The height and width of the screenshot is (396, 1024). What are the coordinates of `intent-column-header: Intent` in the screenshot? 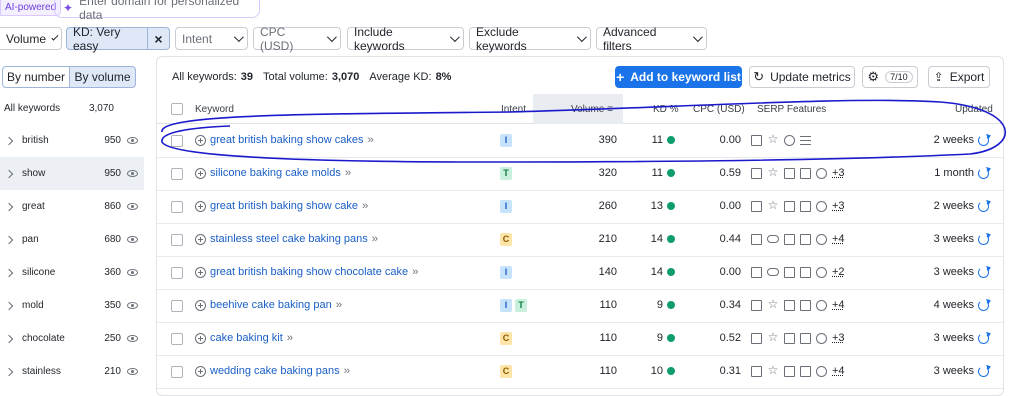 It's located at (513, 109).